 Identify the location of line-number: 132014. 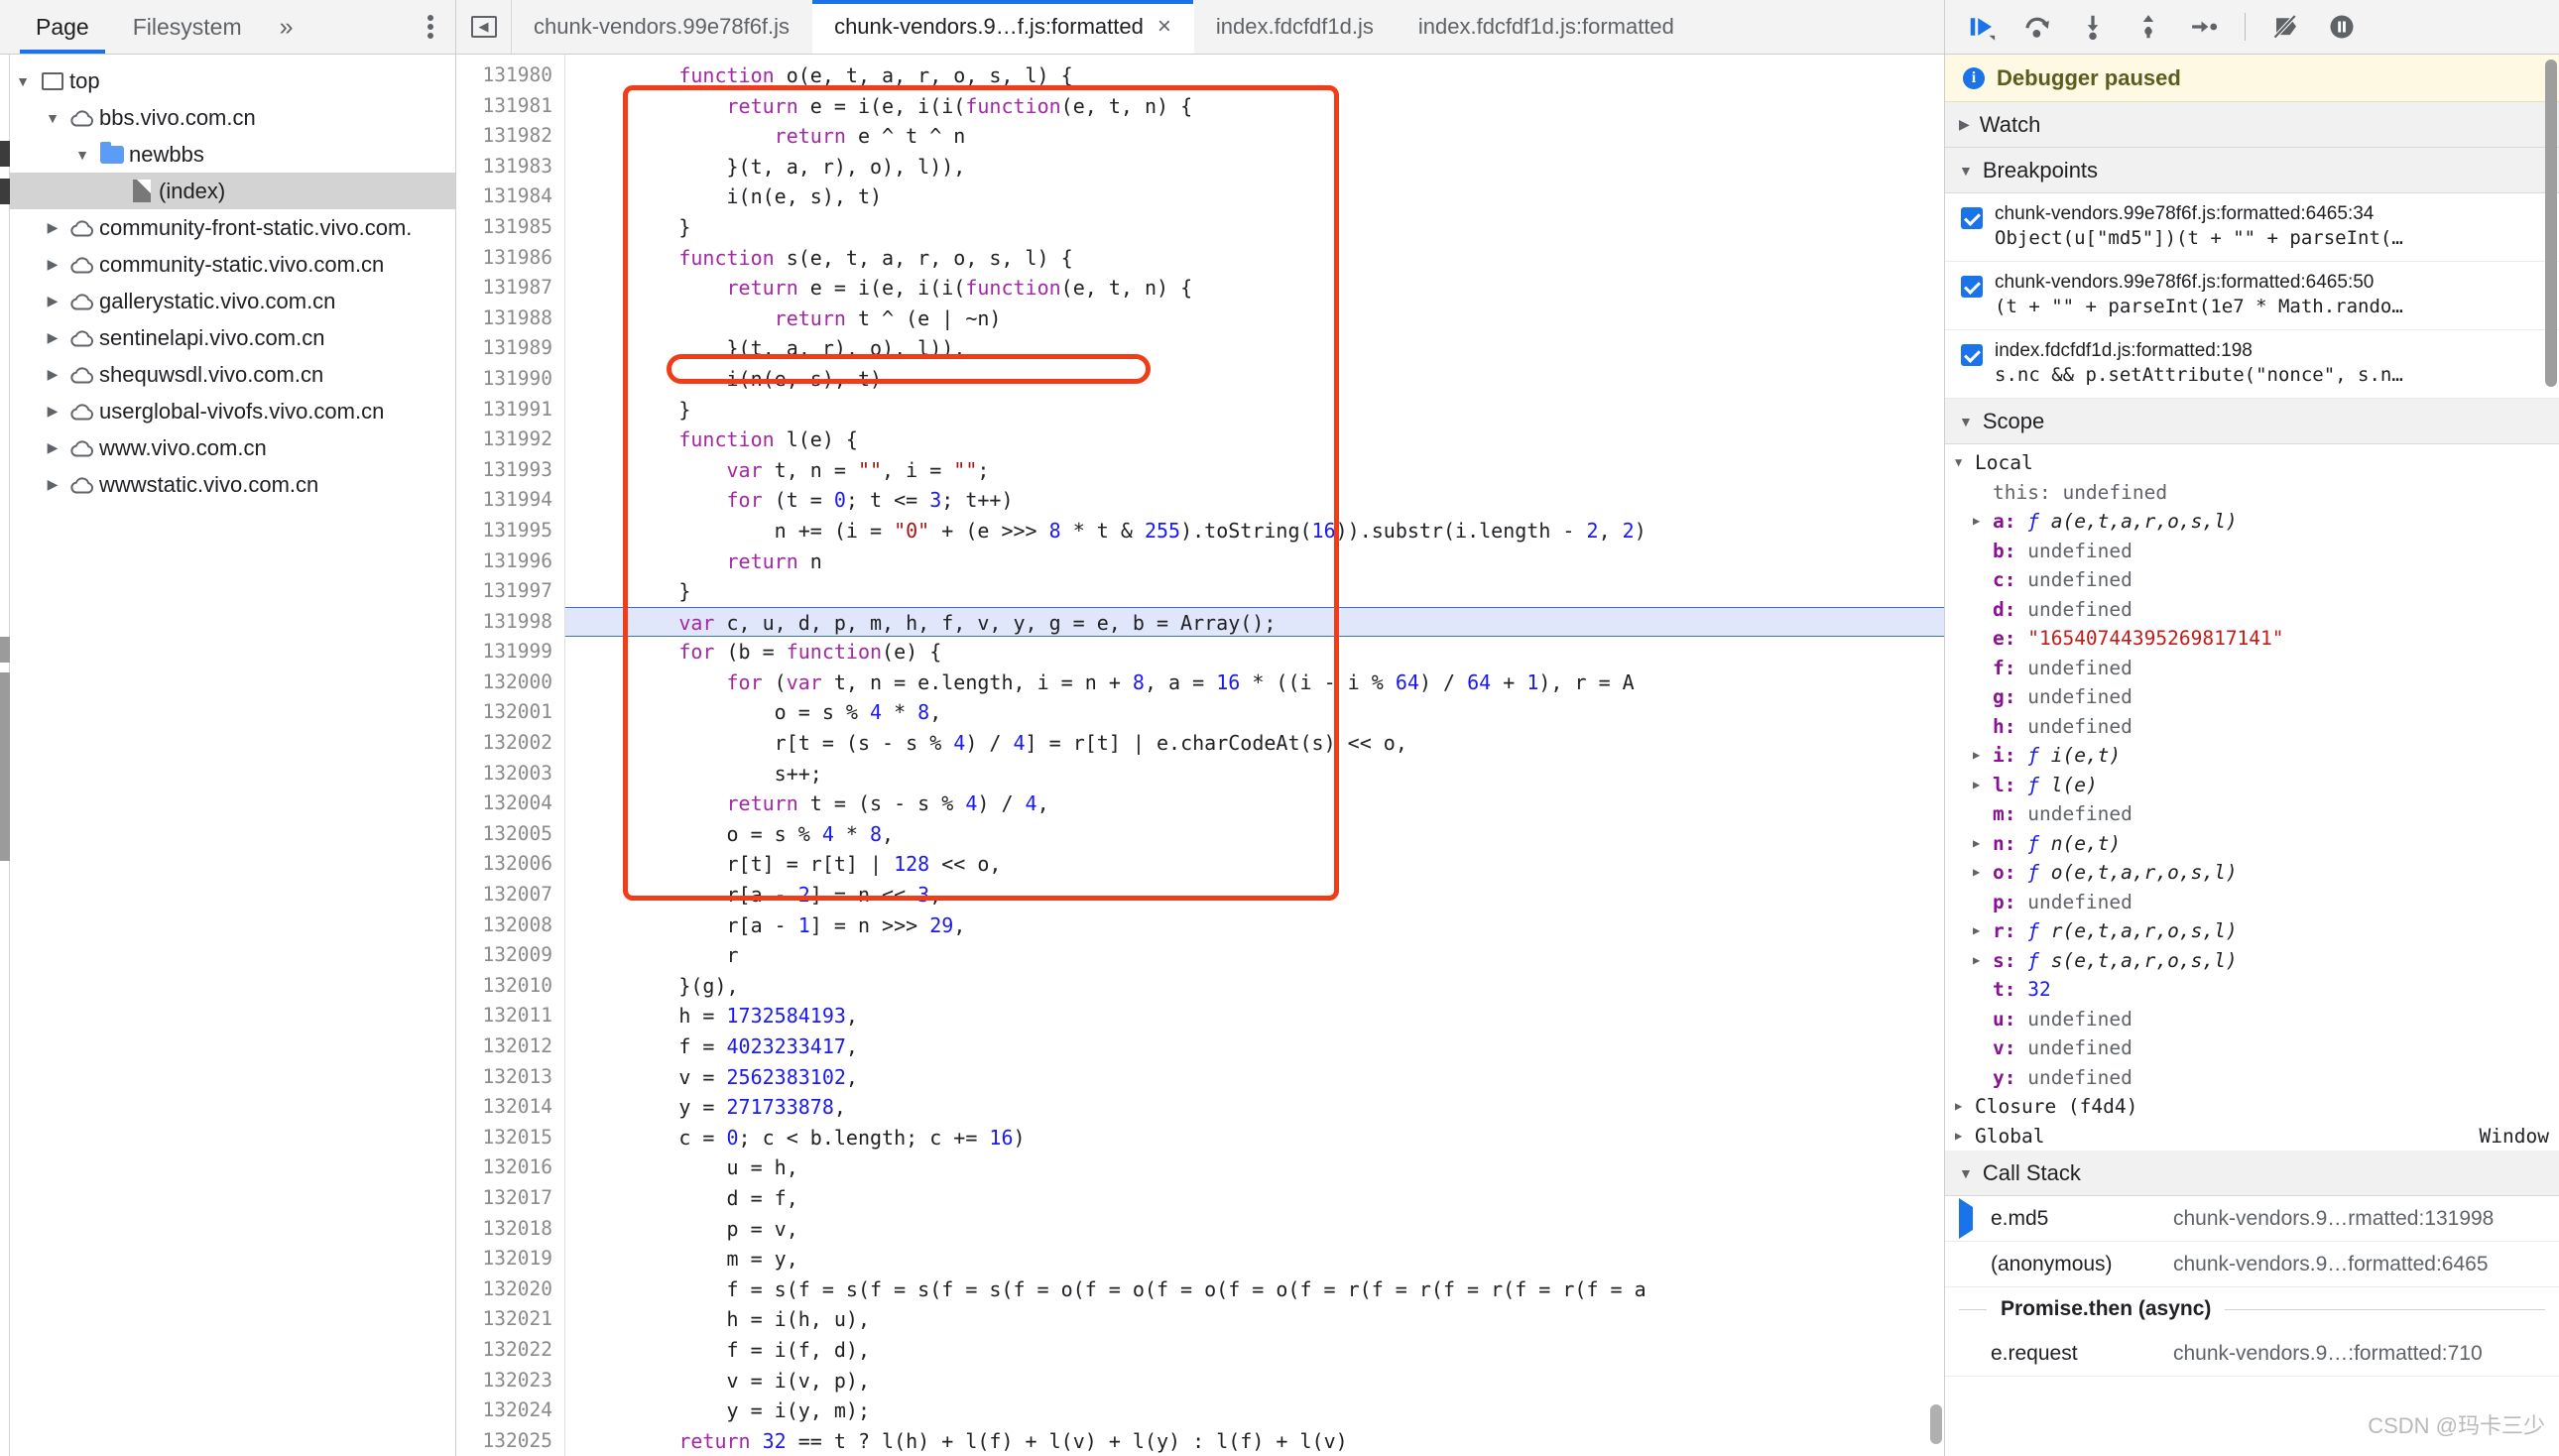
(504, 1107).